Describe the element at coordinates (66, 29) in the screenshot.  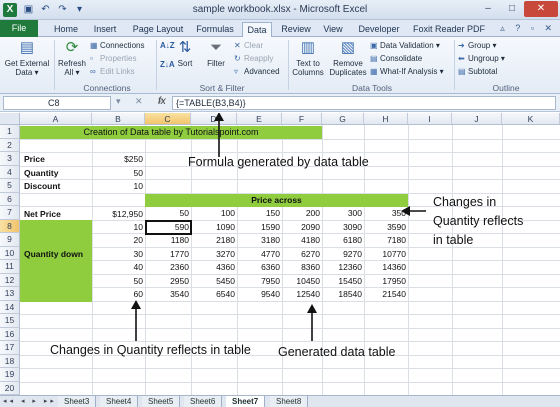
I see `tab-home: Home` at that location.